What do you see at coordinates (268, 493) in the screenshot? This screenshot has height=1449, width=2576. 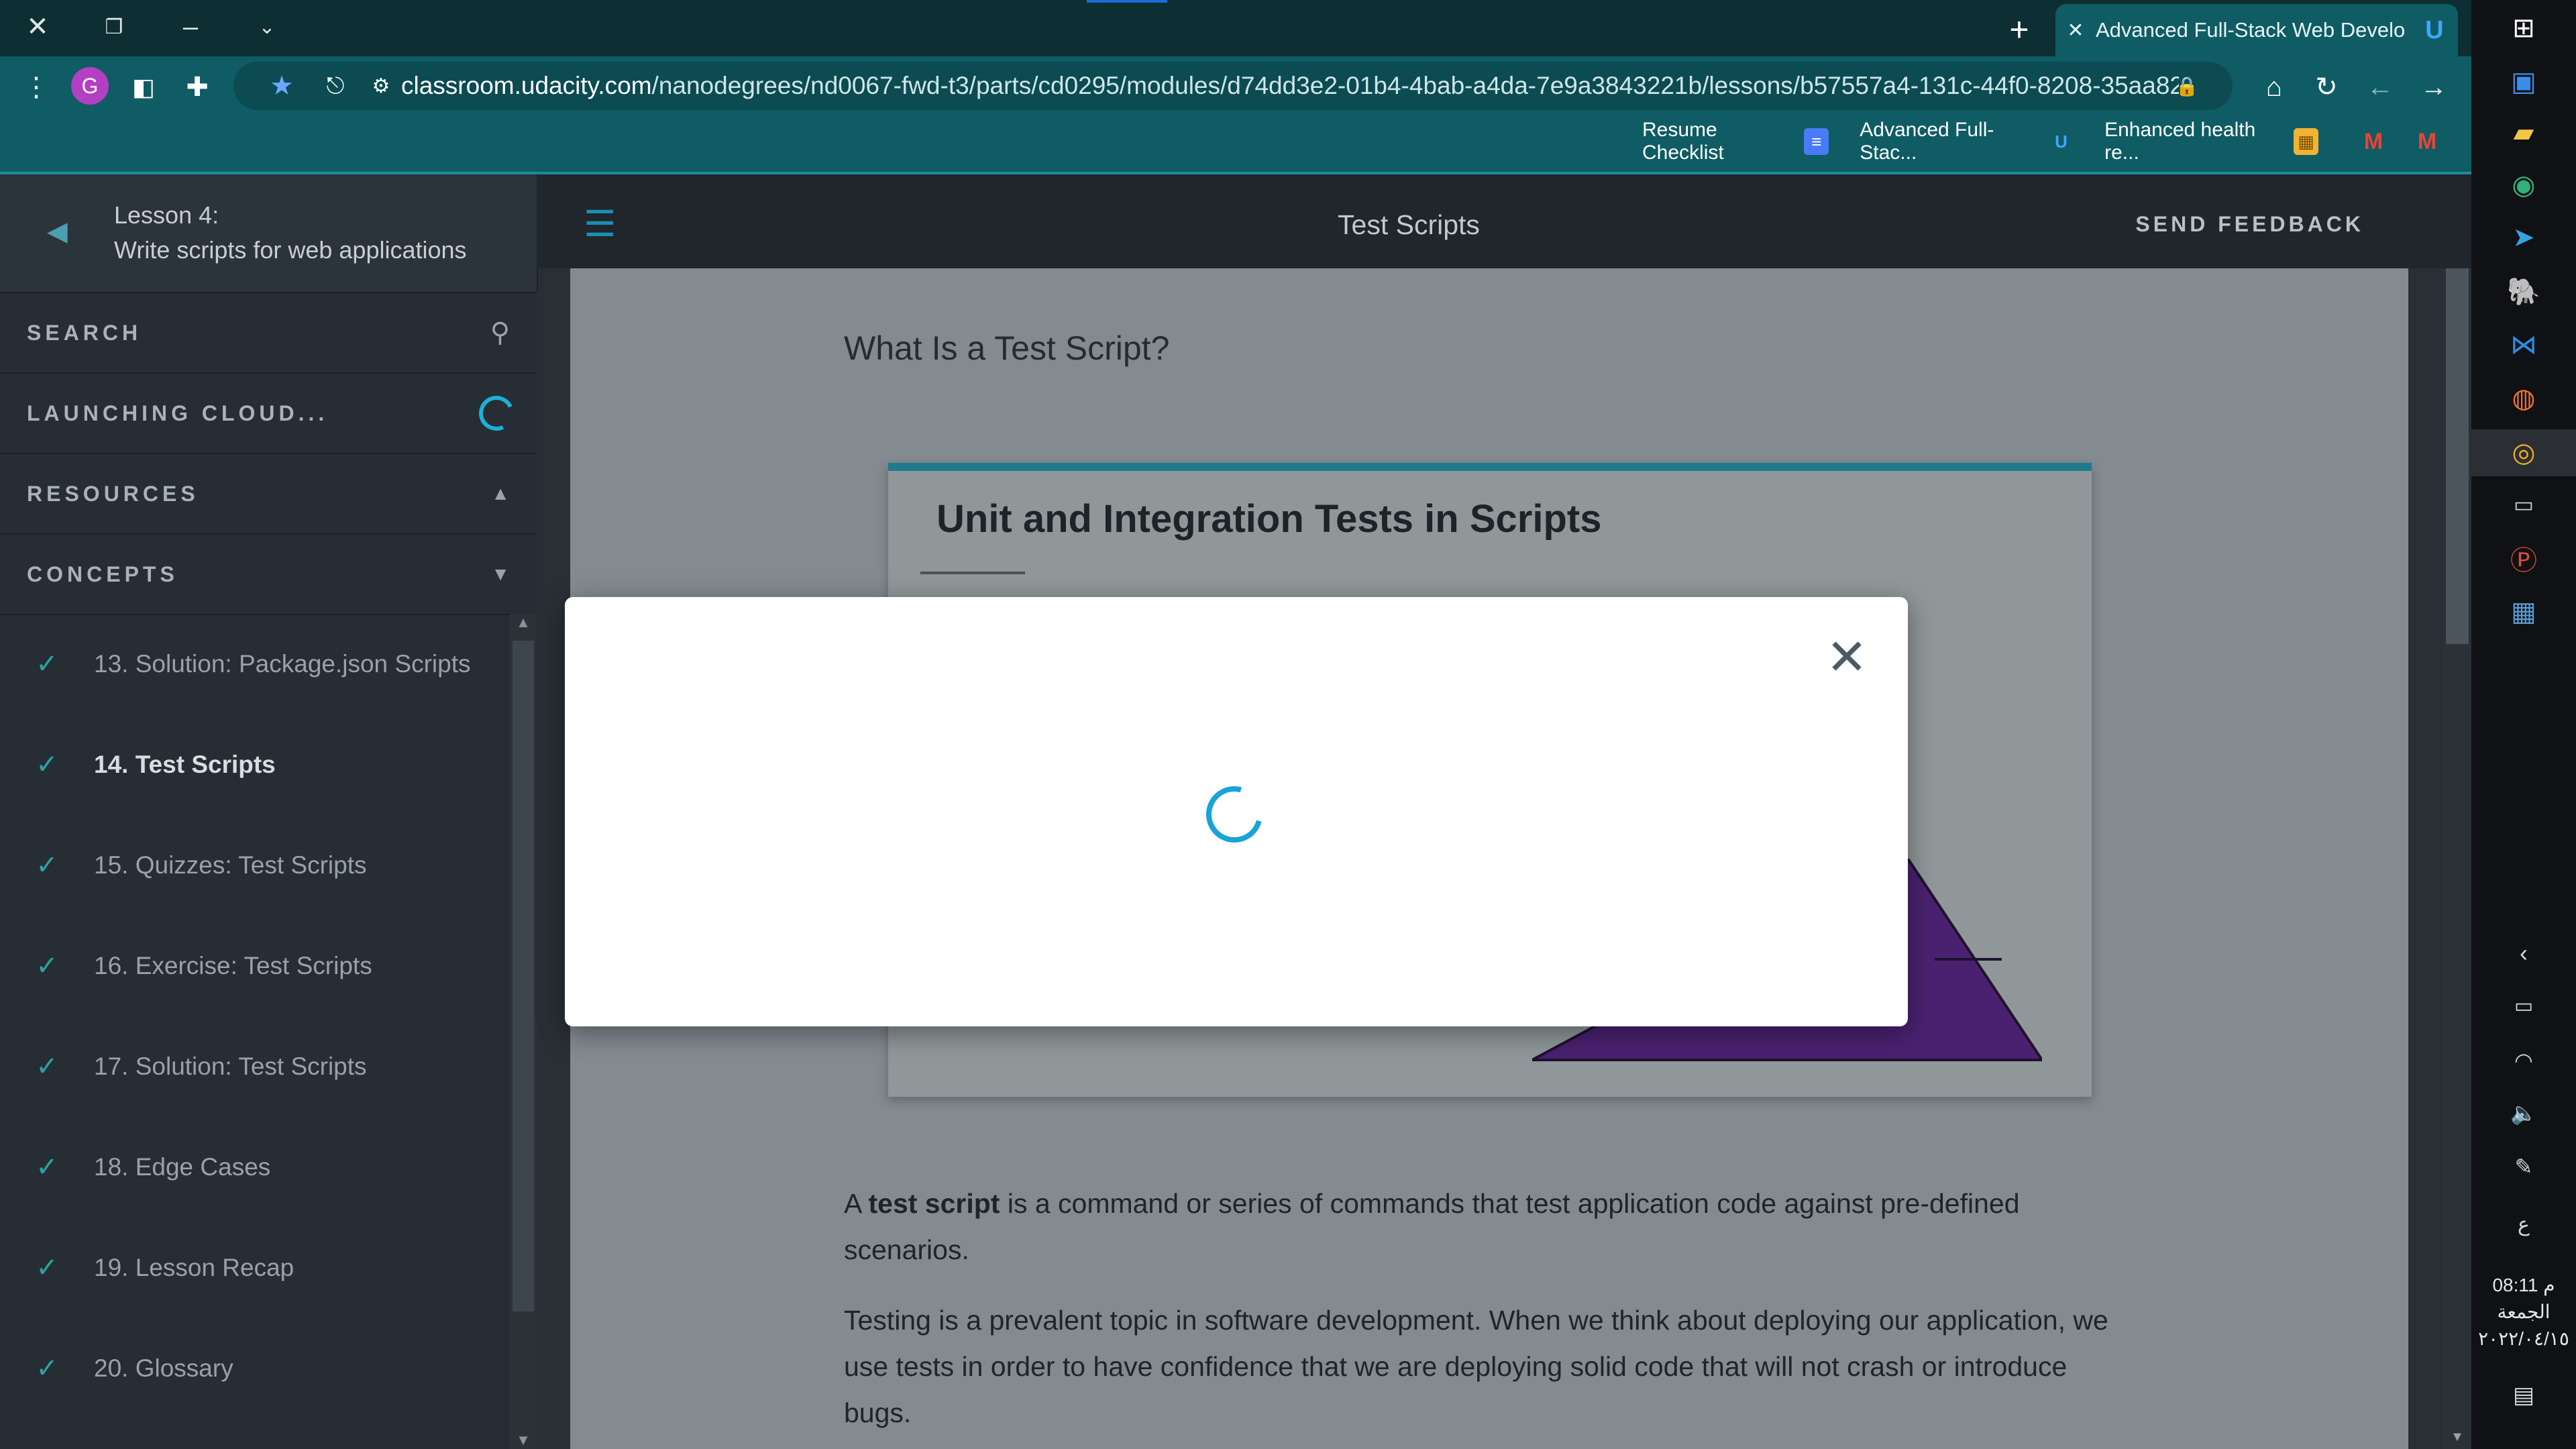 I see `resources-row: RESOURCES ▲` at bounding box center [268, 493].